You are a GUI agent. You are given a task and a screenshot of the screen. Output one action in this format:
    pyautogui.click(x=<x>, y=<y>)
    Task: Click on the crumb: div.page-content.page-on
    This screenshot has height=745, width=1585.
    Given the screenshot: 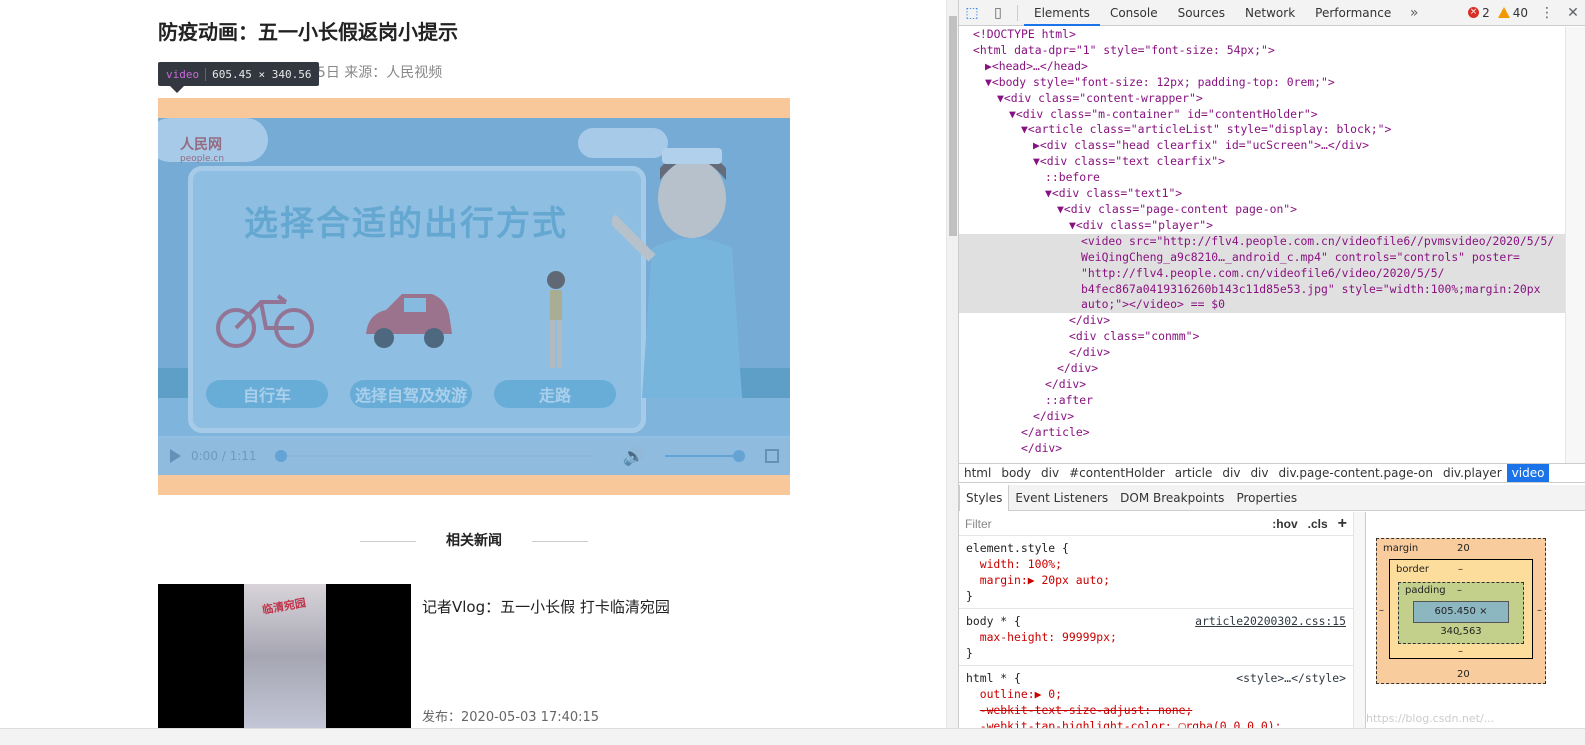 What is the action you would take?
    pyautogui.click(x=1356, y=473)
    